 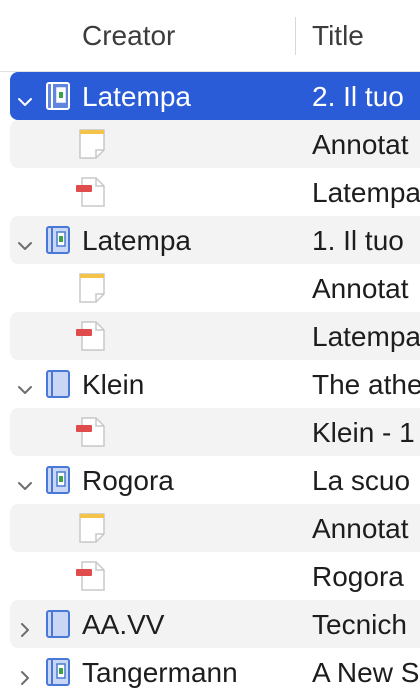 I want to click on column-header-creator: Creator, so click(x=128, y=36).